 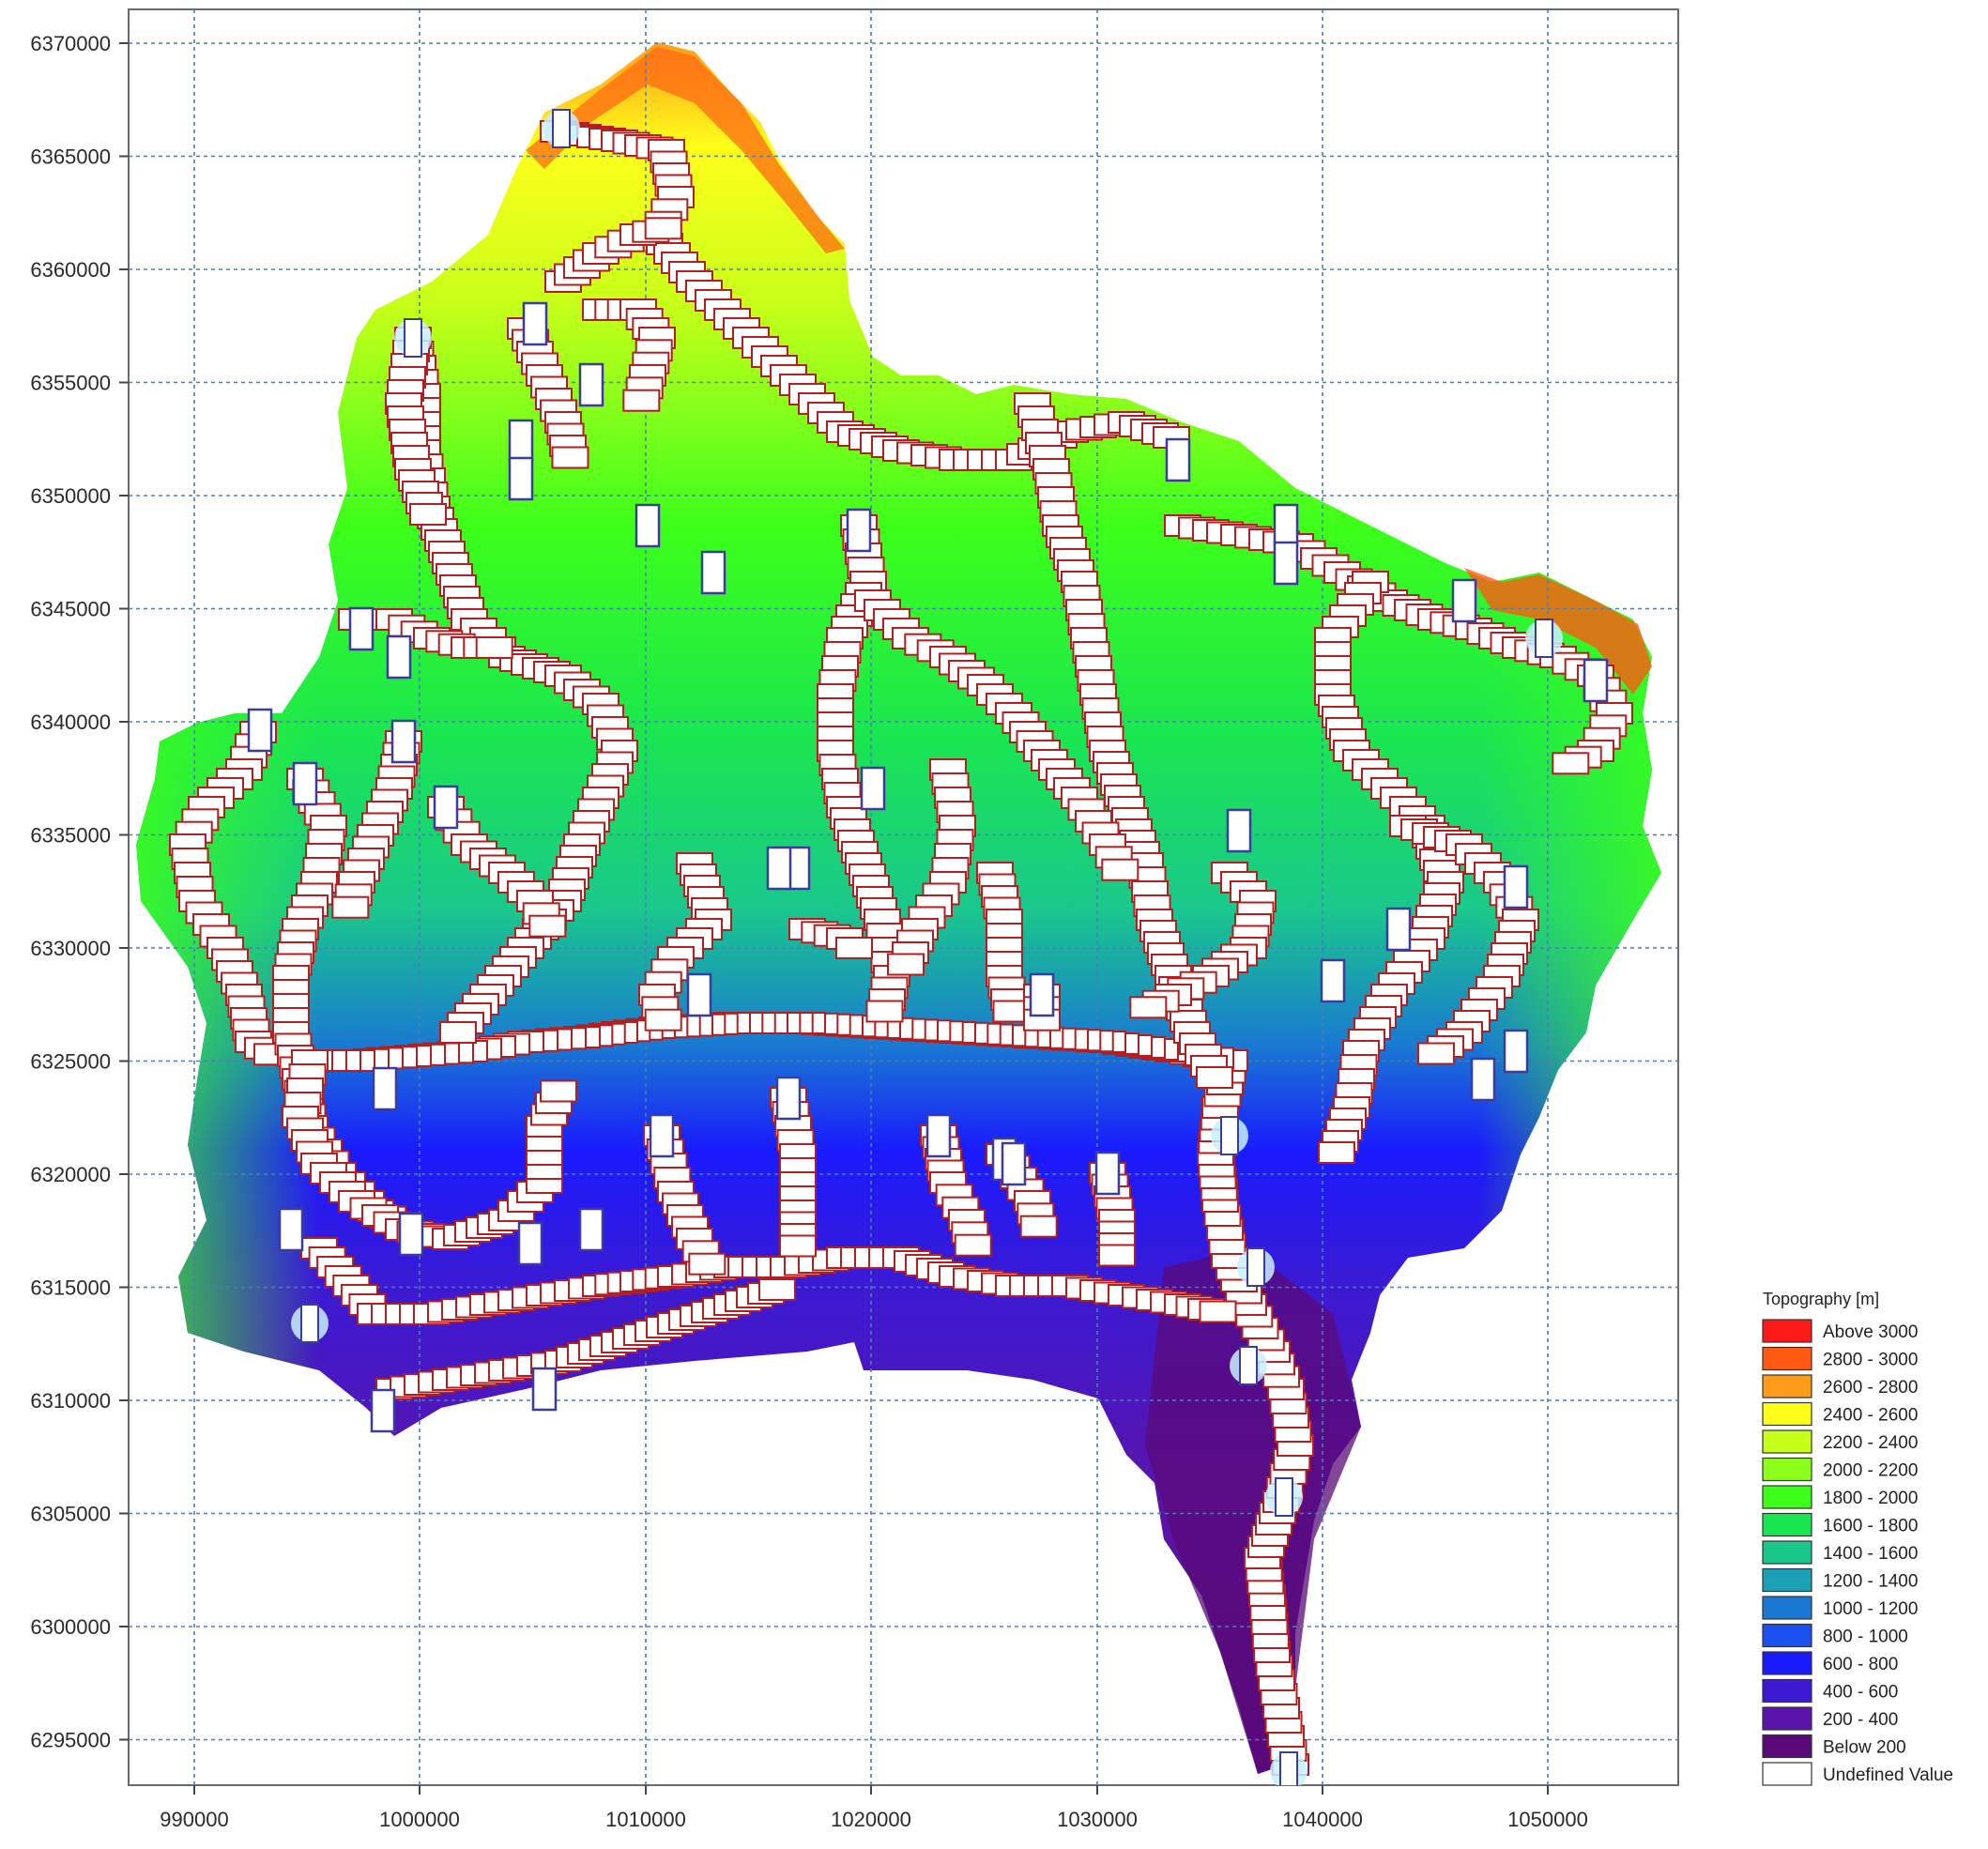 I want to click on legend-entry-label: 2800 - 3000, so click(x=1870, y=1360).